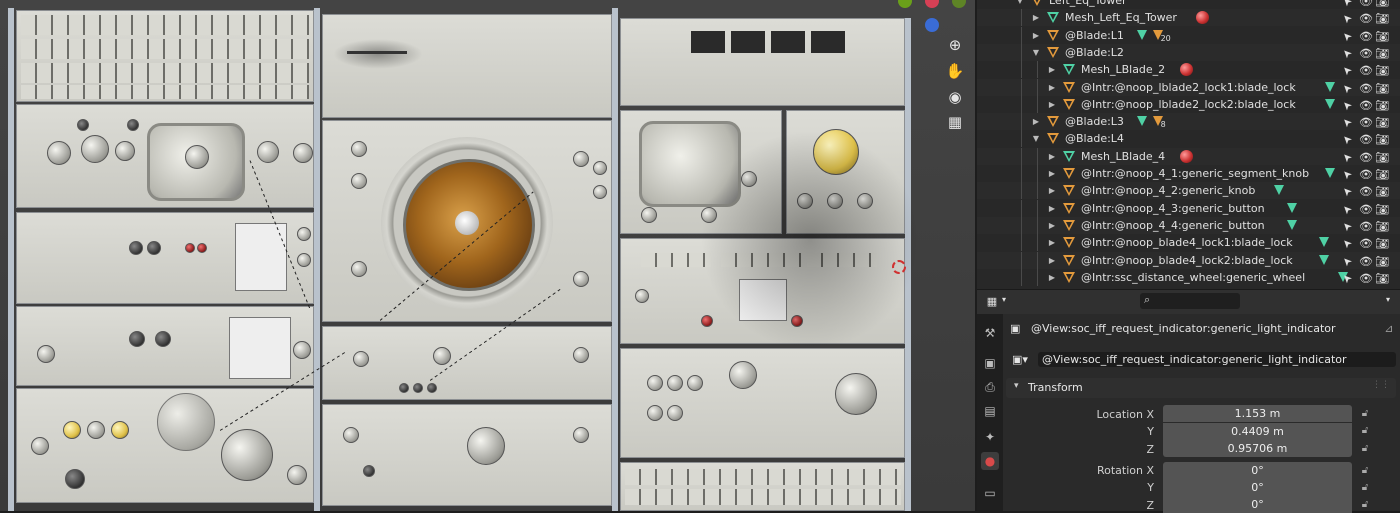 The image size is (1400, 513). I want to click on outliner-row: ▼ Left_Eq_Tower ➤ 👁︎ 📷︎, so click(1188, 4).